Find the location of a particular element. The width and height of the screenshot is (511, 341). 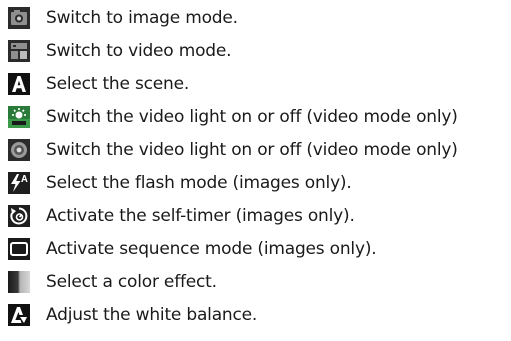

list-item-label: Adjust the white balance. is located at coordinates (152, 315).